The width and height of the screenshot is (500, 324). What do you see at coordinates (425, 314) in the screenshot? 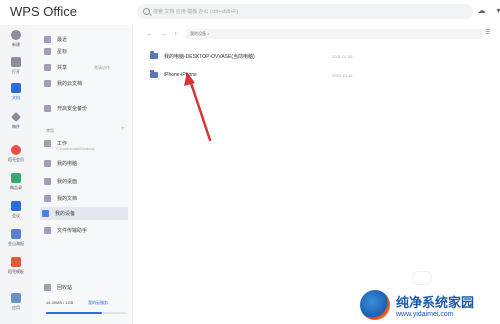
I see `watermark-url: www.yidaimei.com` at bounding box center [425, 314].